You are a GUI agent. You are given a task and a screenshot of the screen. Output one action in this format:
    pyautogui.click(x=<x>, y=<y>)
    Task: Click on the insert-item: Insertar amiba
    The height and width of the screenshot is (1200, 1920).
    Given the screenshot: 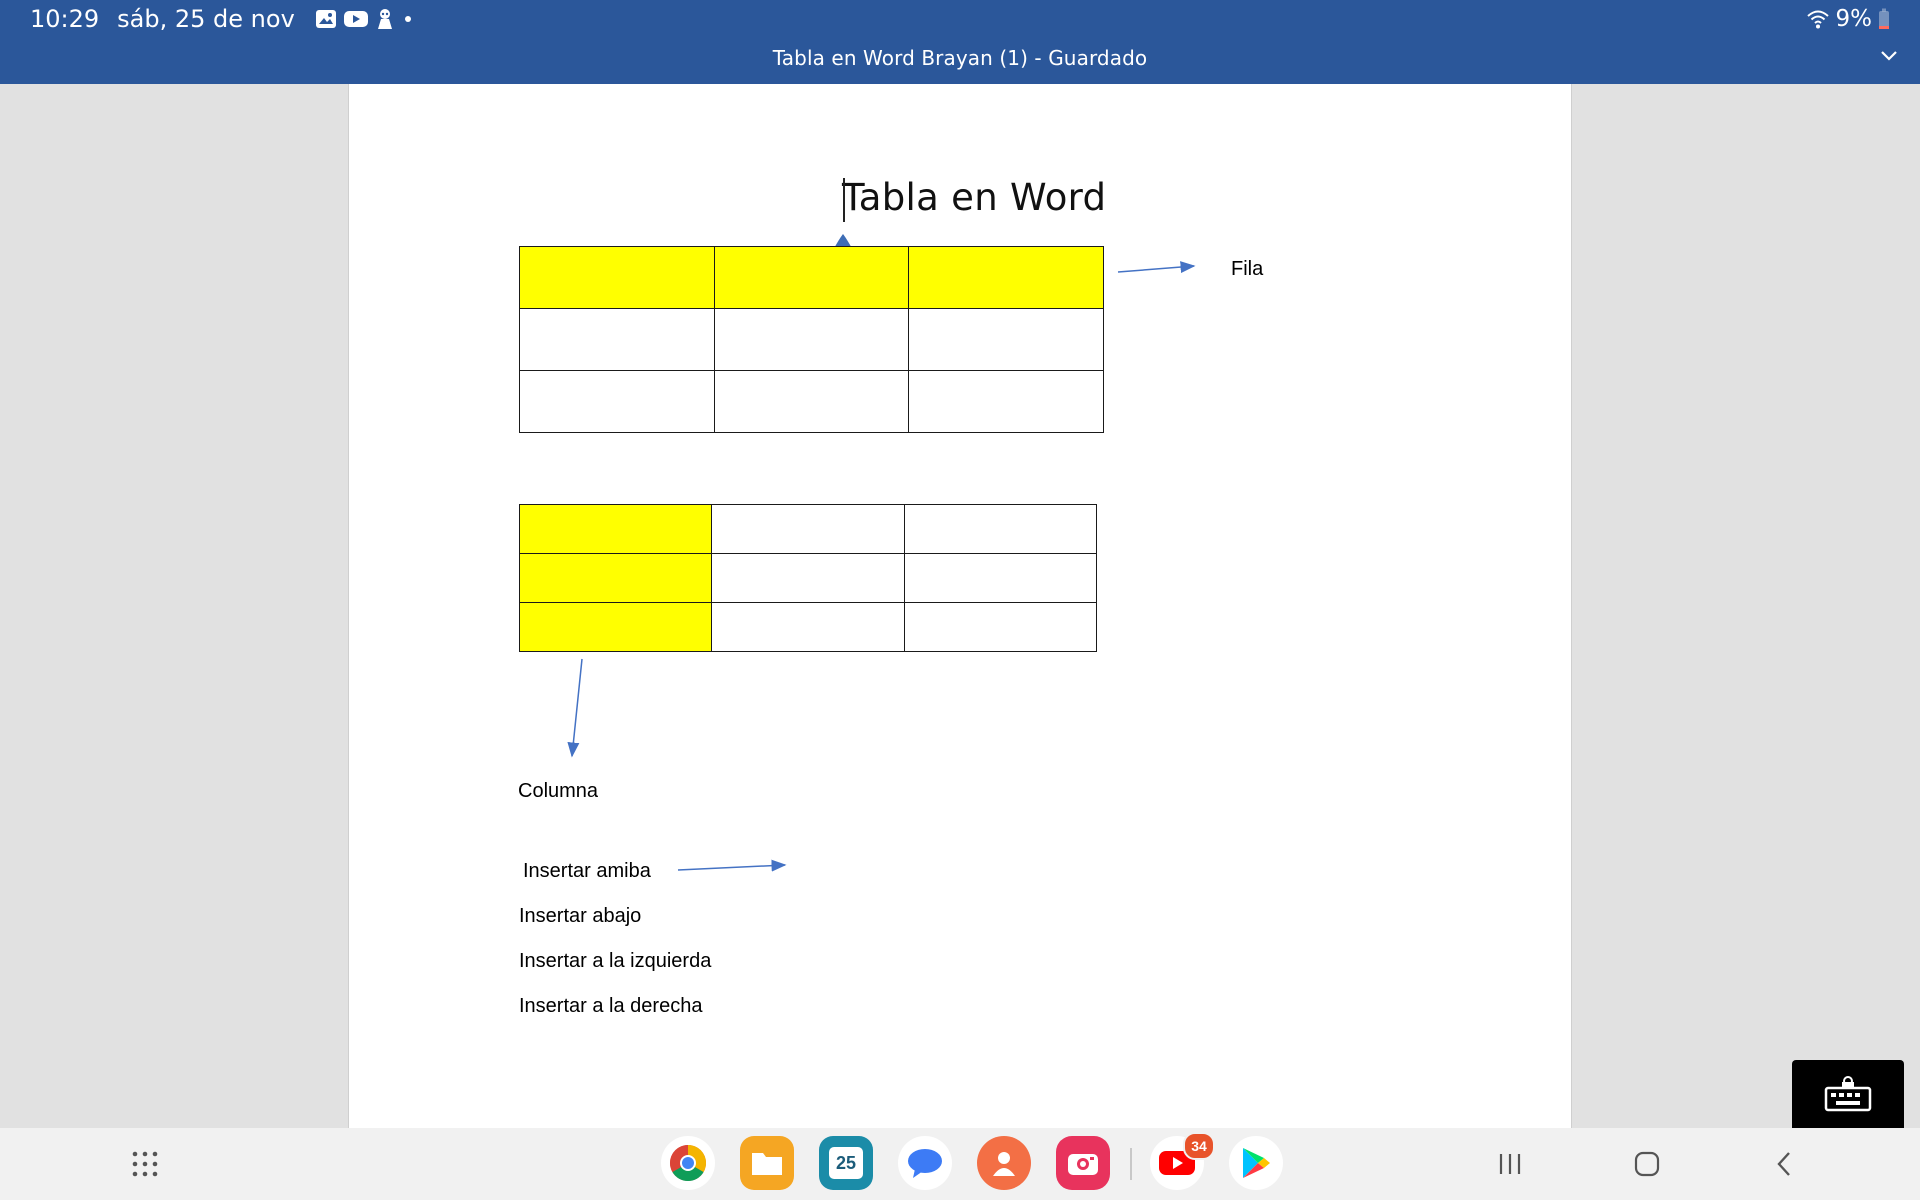 What is the action you would take?
    pyautogui.click(x=587, y=871)
    